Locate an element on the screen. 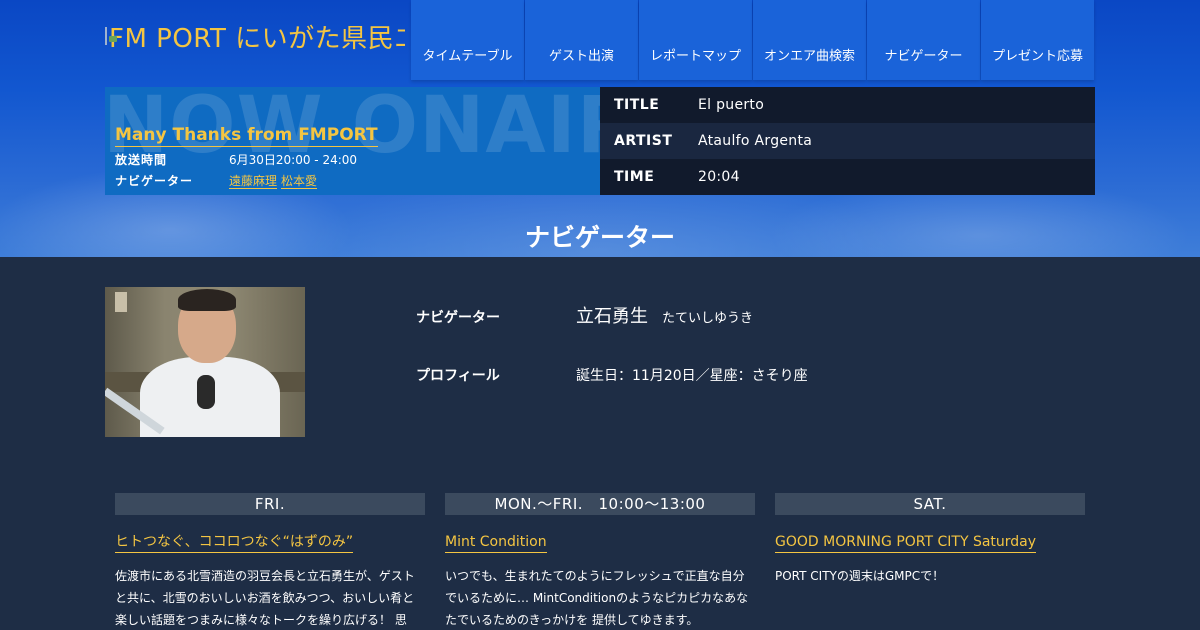  program-day: FRI. is located at coordinates (270, 504).